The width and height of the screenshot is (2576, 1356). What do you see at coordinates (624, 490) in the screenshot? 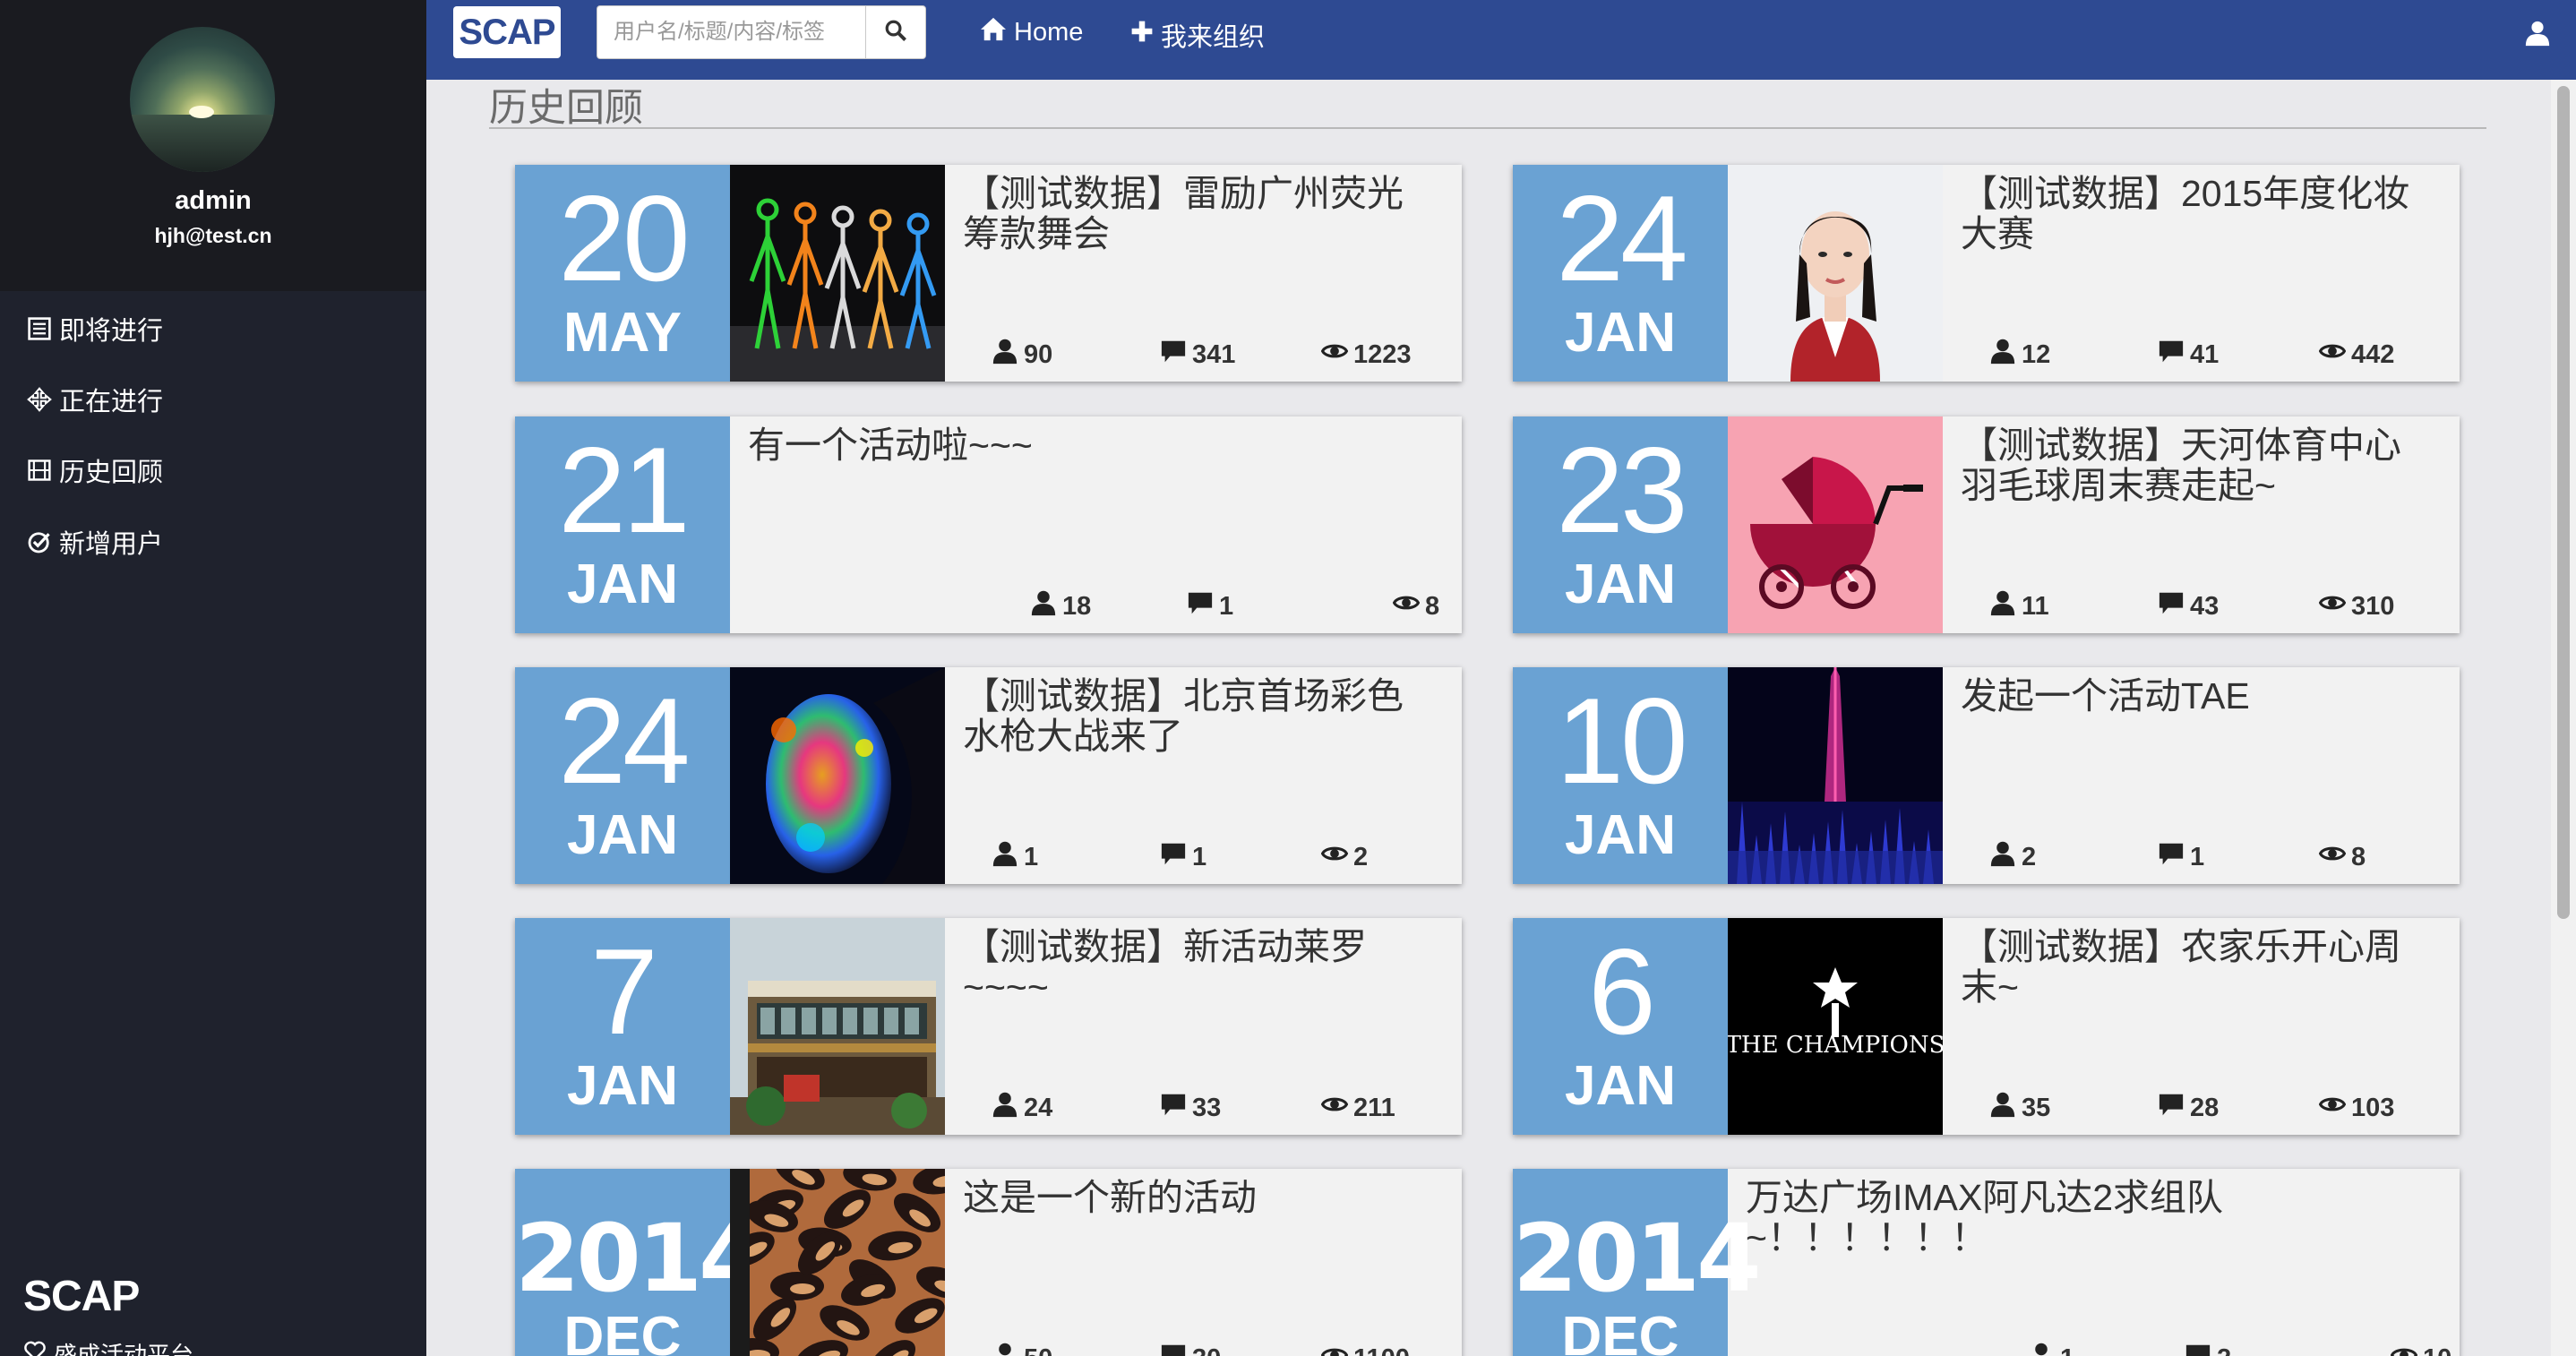
I see `event-day: 21` at bounding box center [624, 490].